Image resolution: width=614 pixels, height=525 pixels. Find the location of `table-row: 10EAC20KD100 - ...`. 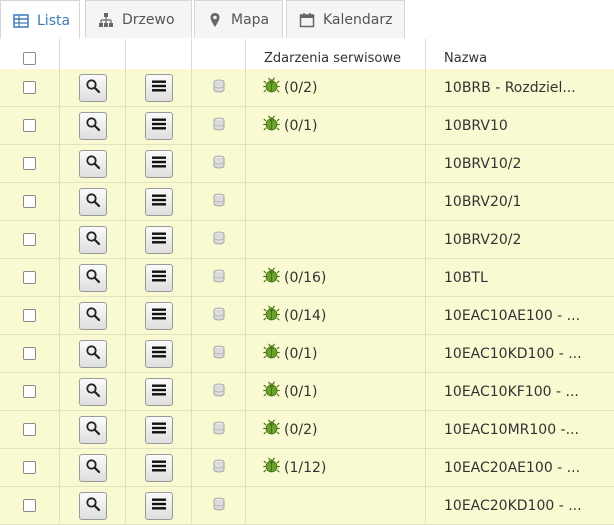

table-row: 10EAC20KD100 - ... is located at coordinates (307, 506).